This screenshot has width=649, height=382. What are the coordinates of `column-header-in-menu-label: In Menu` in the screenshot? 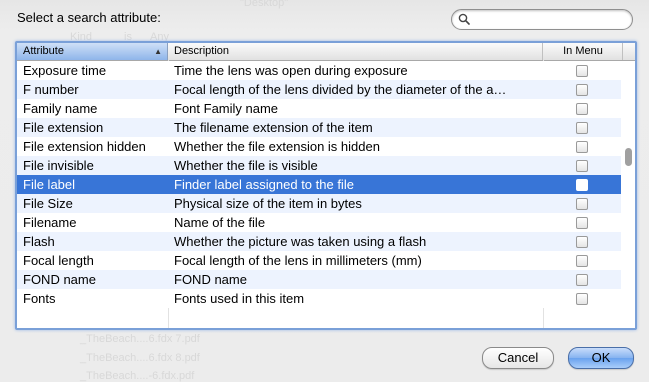 It's located at (583, 51).